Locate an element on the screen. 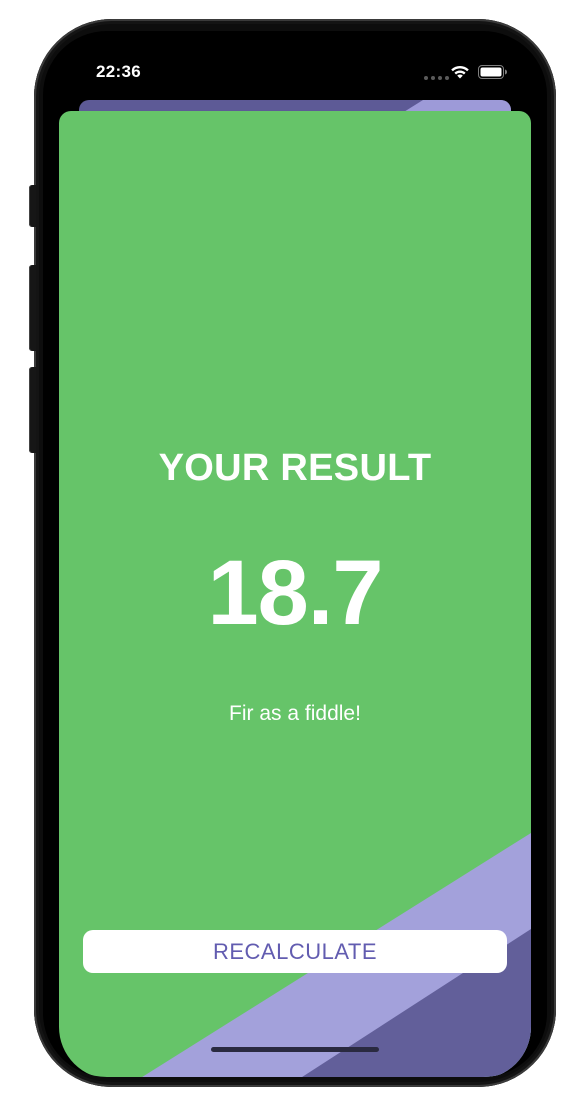 The image size is (588, 1114). status-bar: 22:36 is located at coordinates (295, 66).